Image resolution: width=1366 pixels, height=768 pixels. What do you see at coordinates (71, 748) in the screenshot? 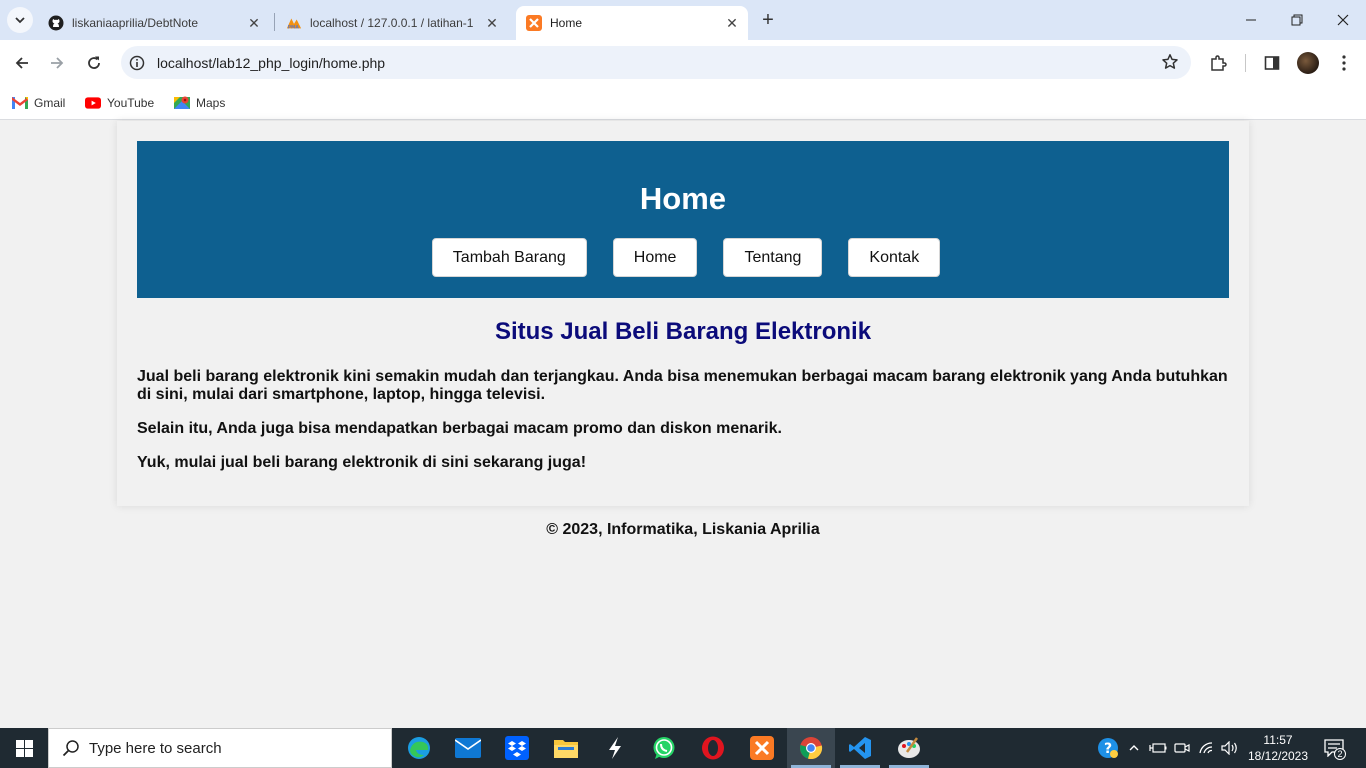
I see `search-icon` at bounding box center [71, 748].